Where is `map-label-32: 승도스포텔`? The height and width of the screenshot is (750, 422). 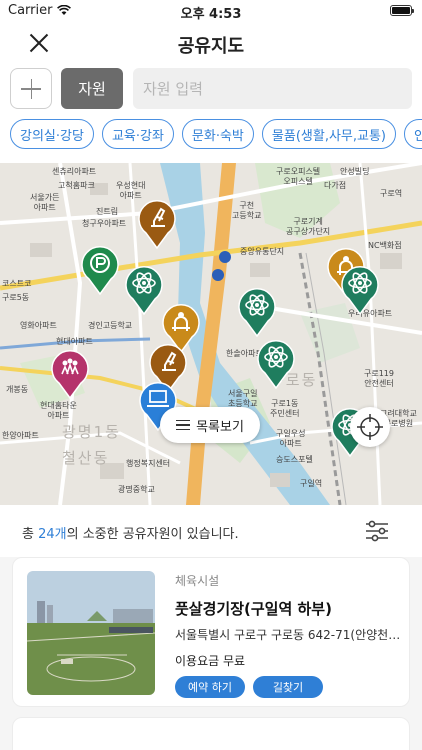
map-label-32: 승도스포텔 is located at coordinates (294, 459).